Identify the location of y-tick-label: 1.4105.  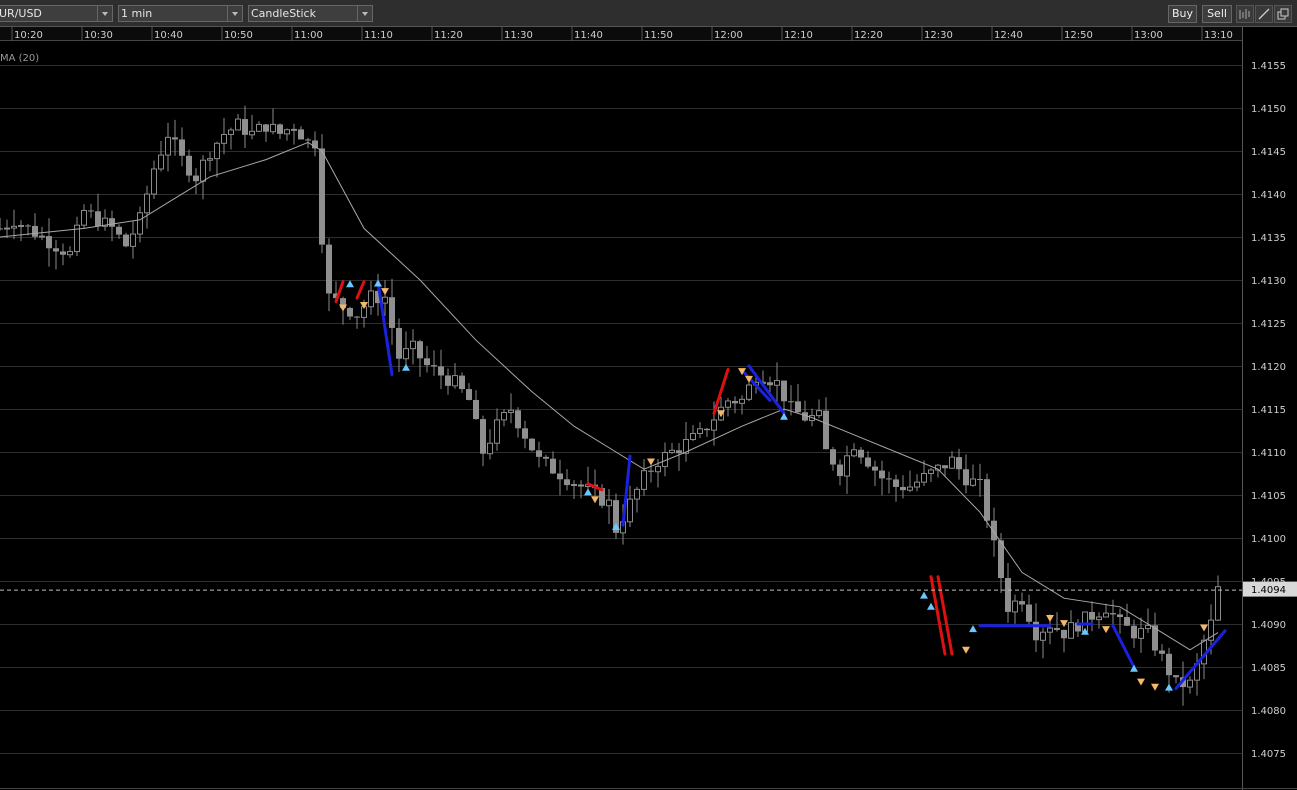
(1268, 496).